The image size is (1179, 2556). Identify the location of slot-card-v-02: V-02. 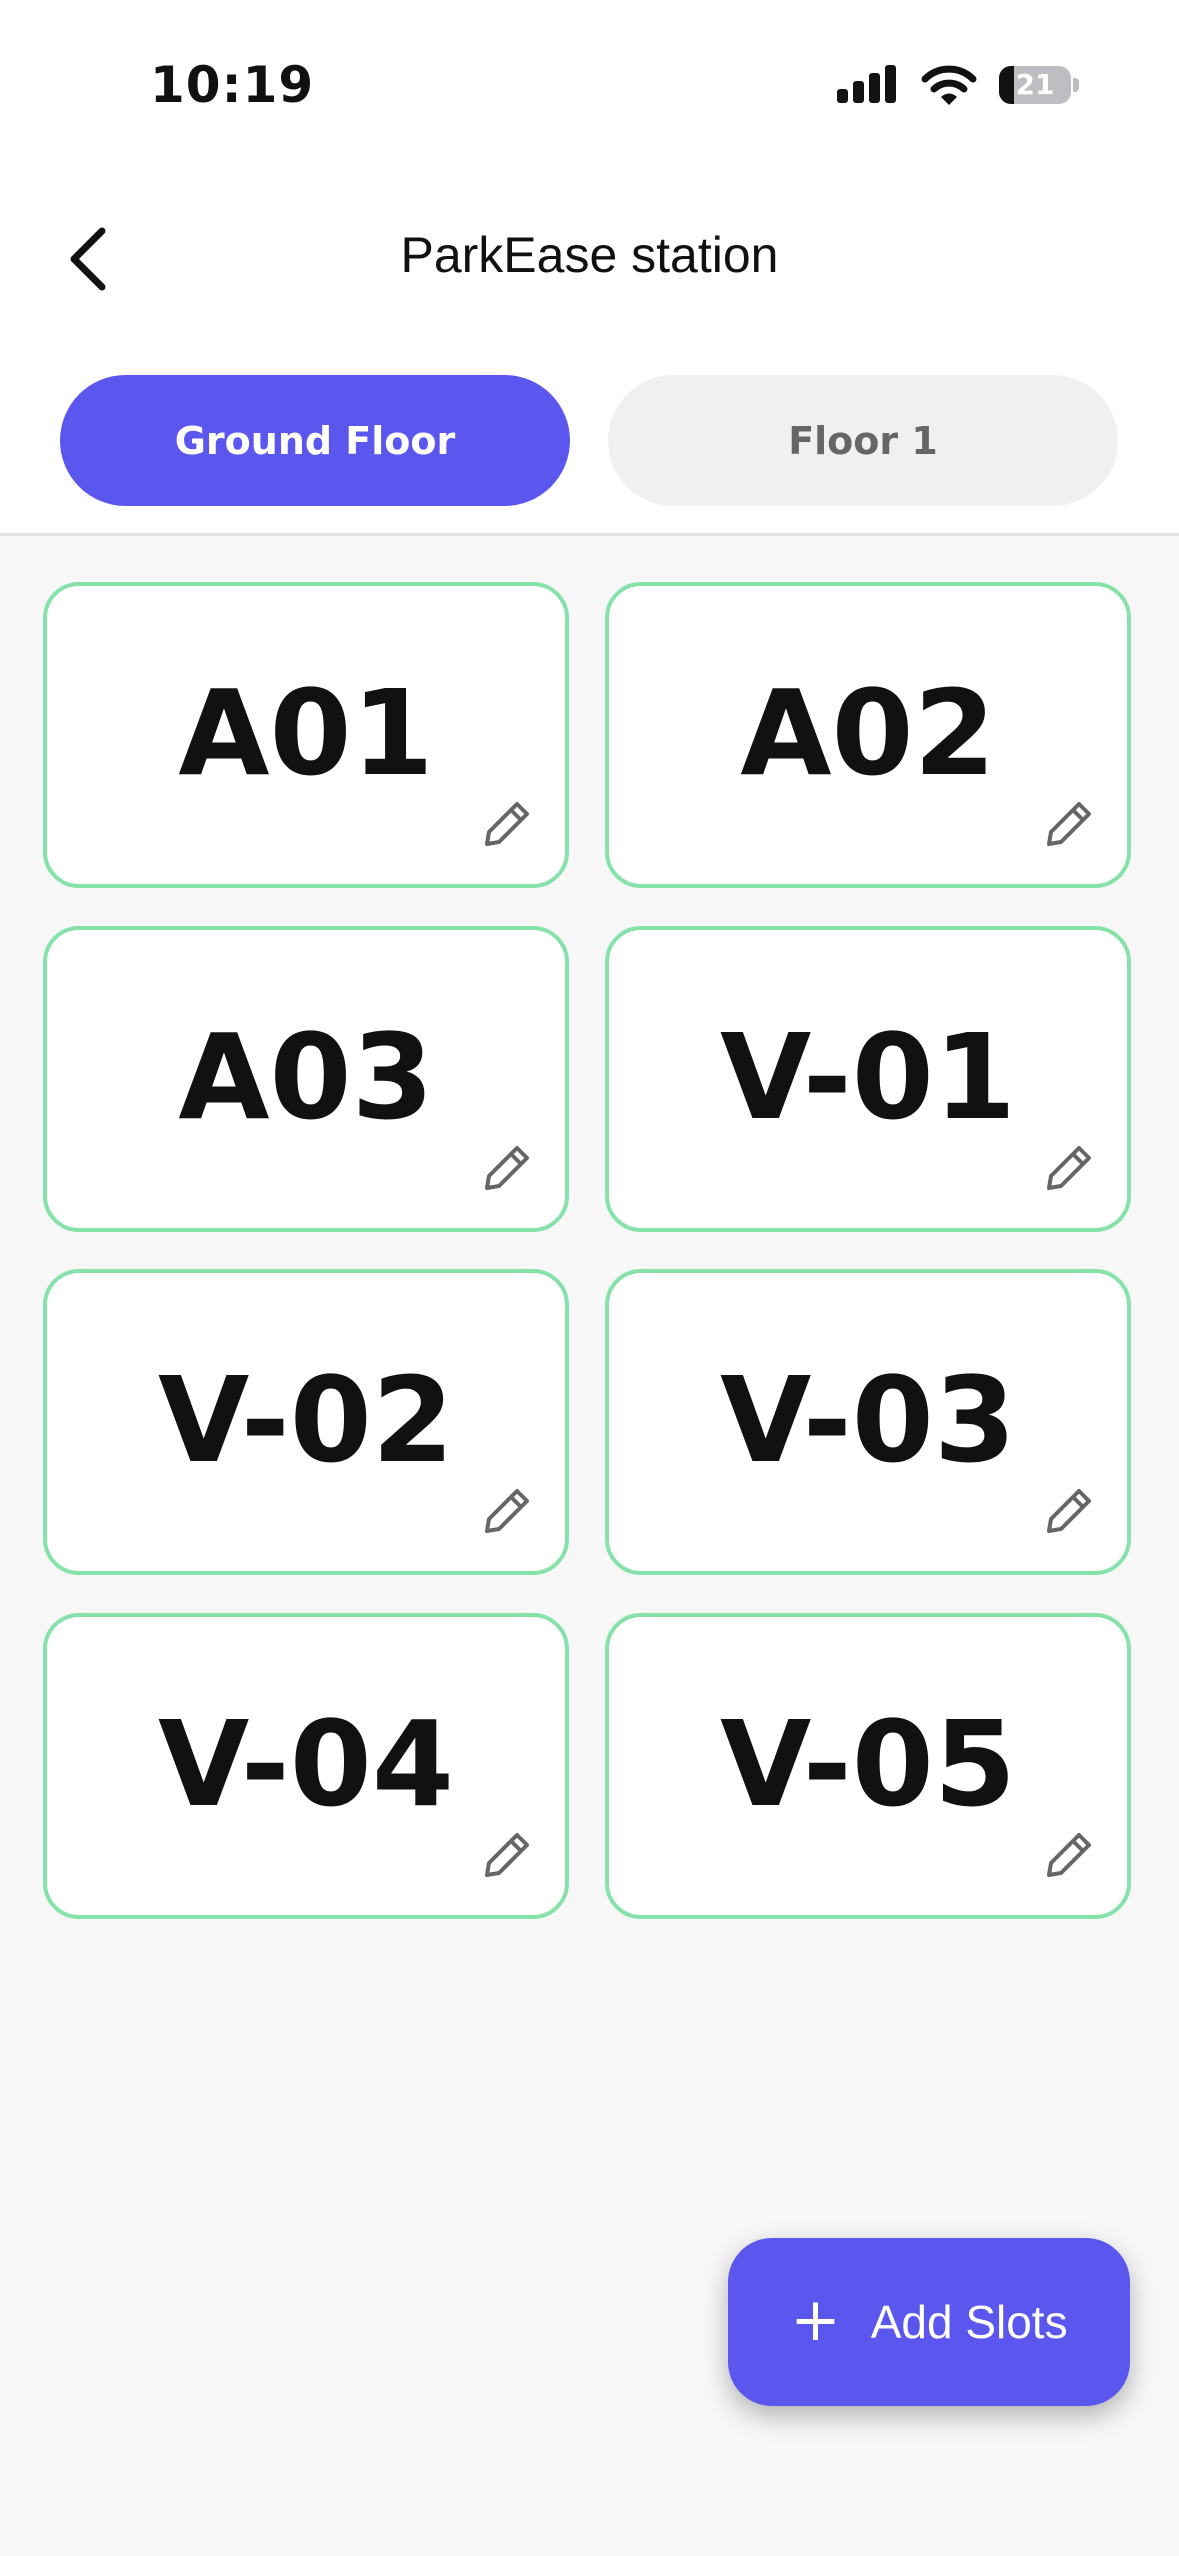
(306, 1422).